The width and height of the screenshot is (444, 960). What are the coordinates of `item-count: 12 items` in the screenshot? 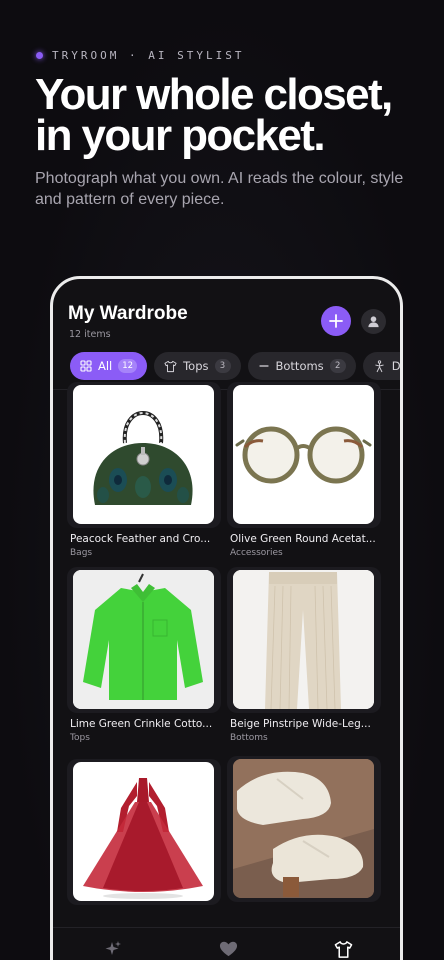 It's located at (90, 334).